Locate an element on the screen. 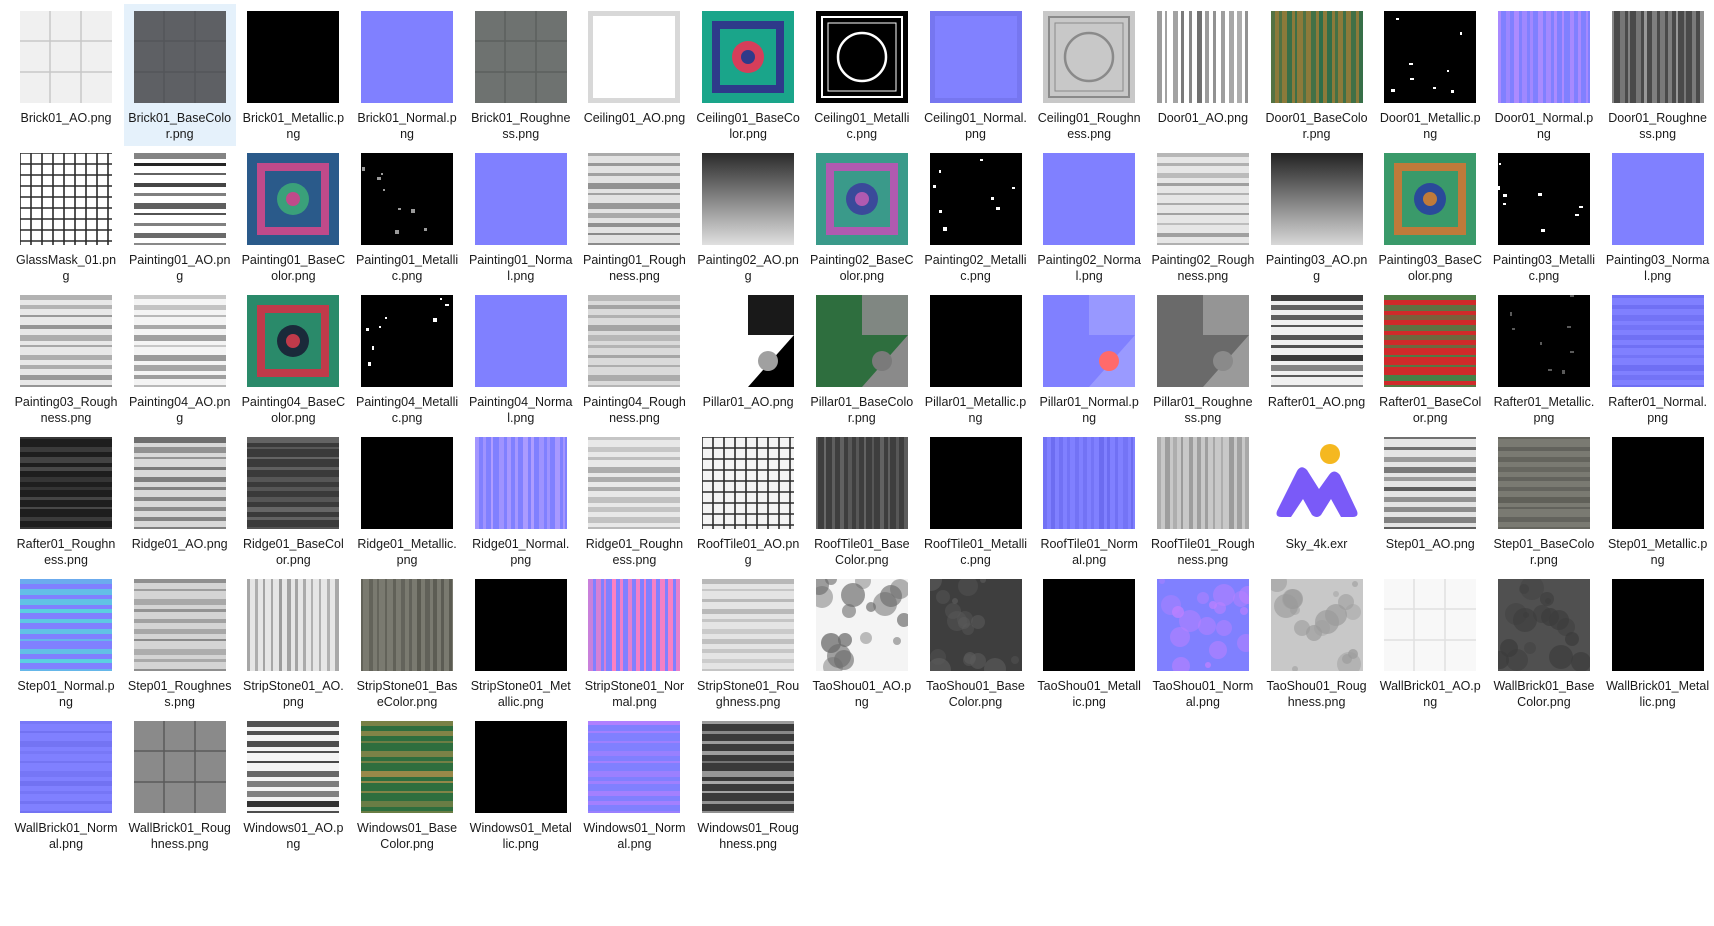  file-item: Painting02_Roughness.png is located at coordinates (1203, 217).